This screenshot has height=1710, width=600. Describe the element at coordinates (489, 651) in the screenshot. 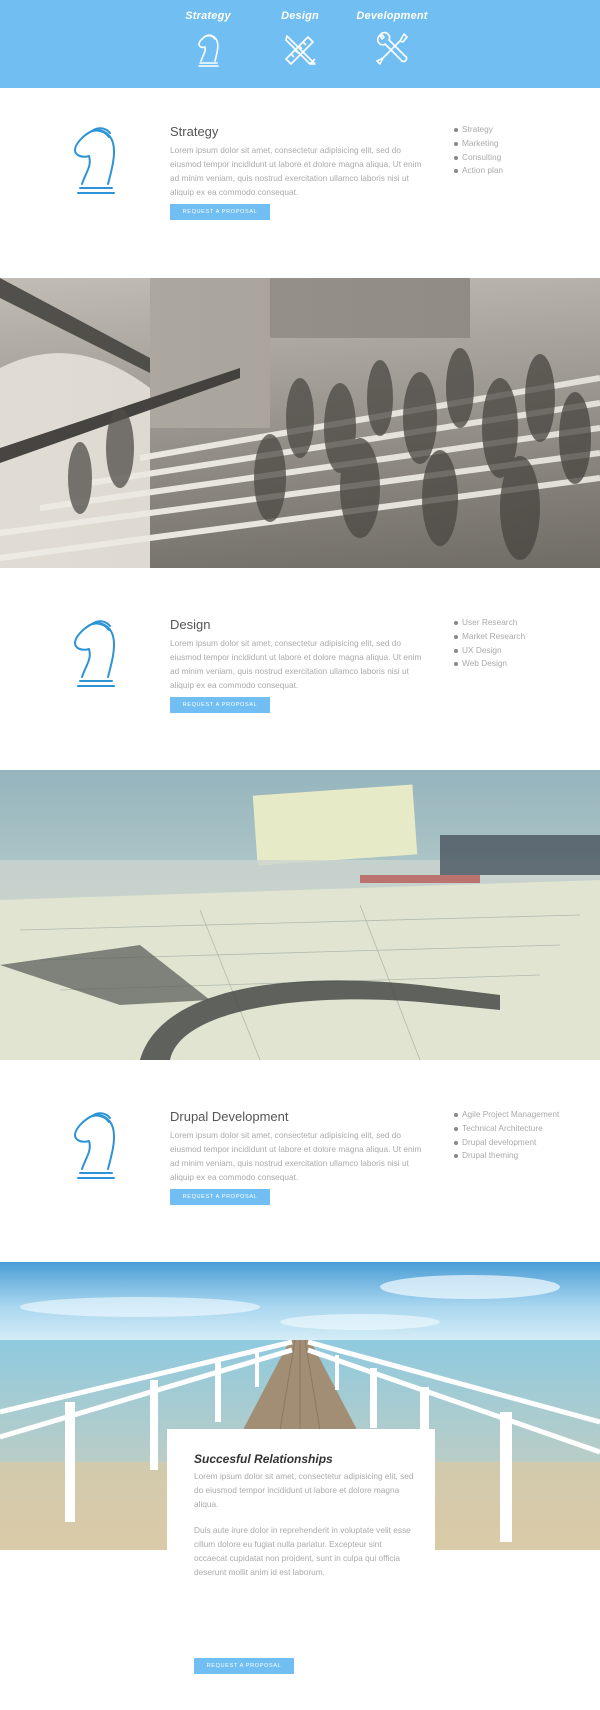

I see `list-item: UX Design` at that location.